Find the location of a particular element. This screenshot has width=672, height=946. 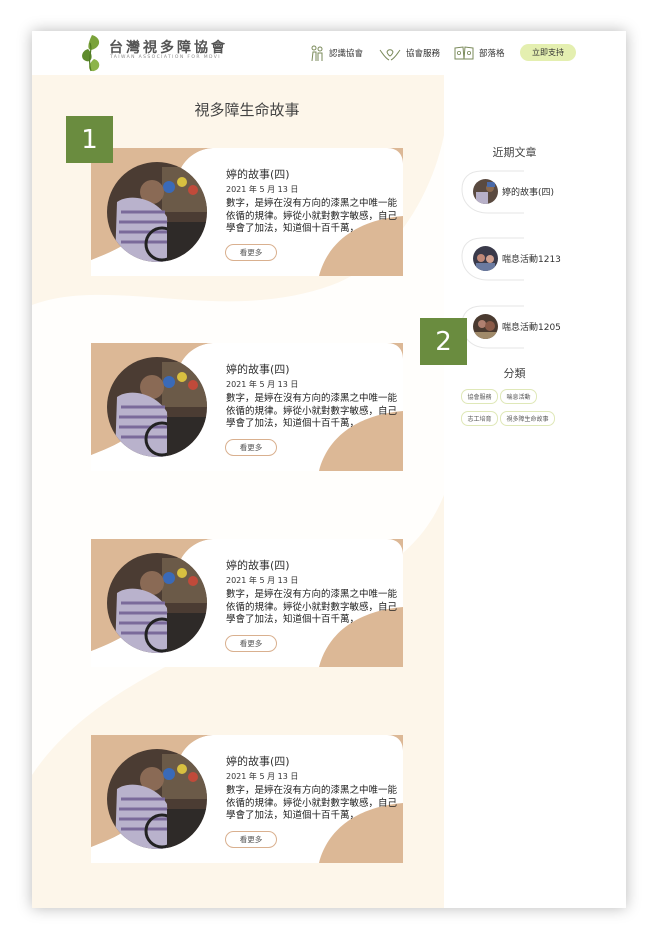

category-tag: 喘息活動 is located at coordinates (518, 396).